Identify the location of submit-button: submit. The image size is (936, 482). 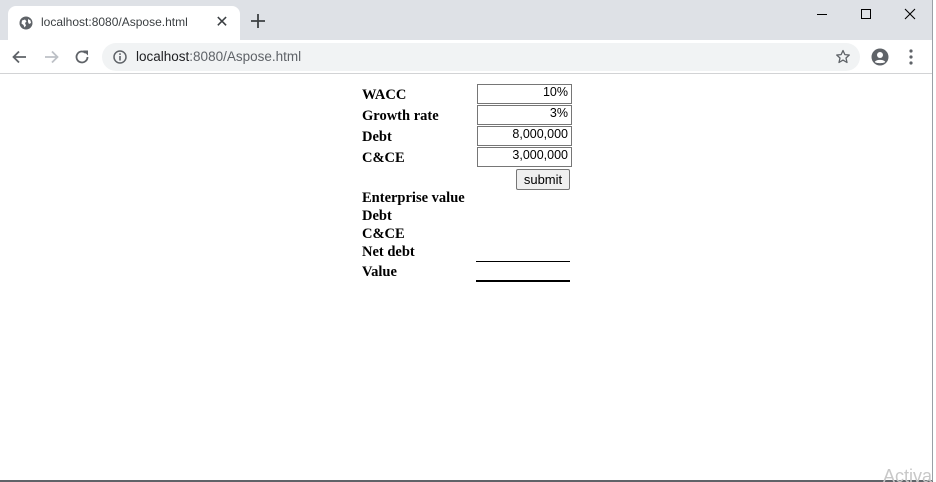
(543, 179).